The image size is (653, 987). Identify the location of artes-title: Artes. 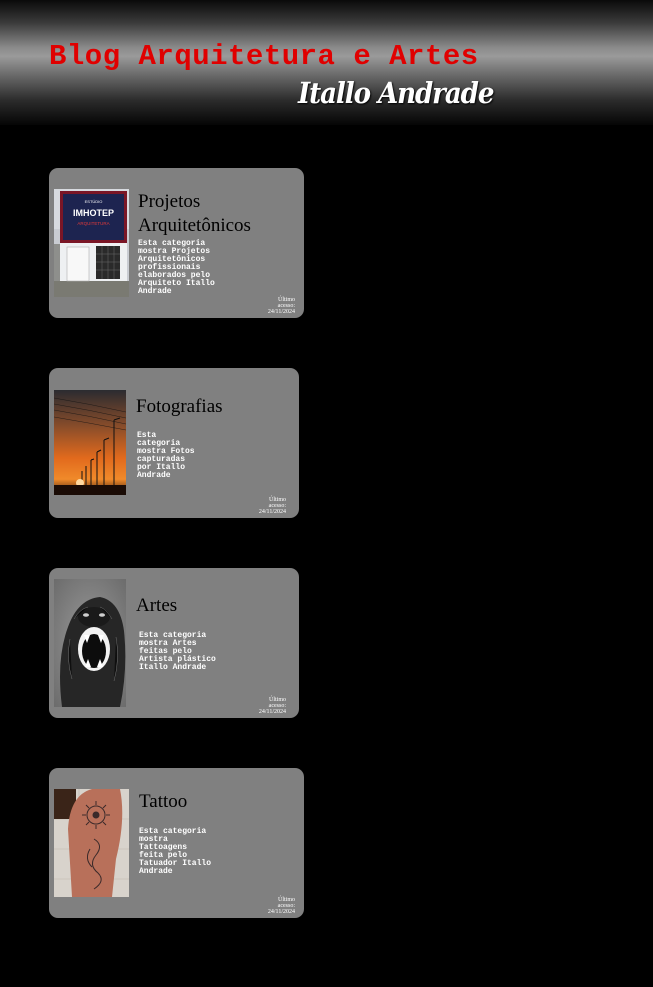
(156, 606).